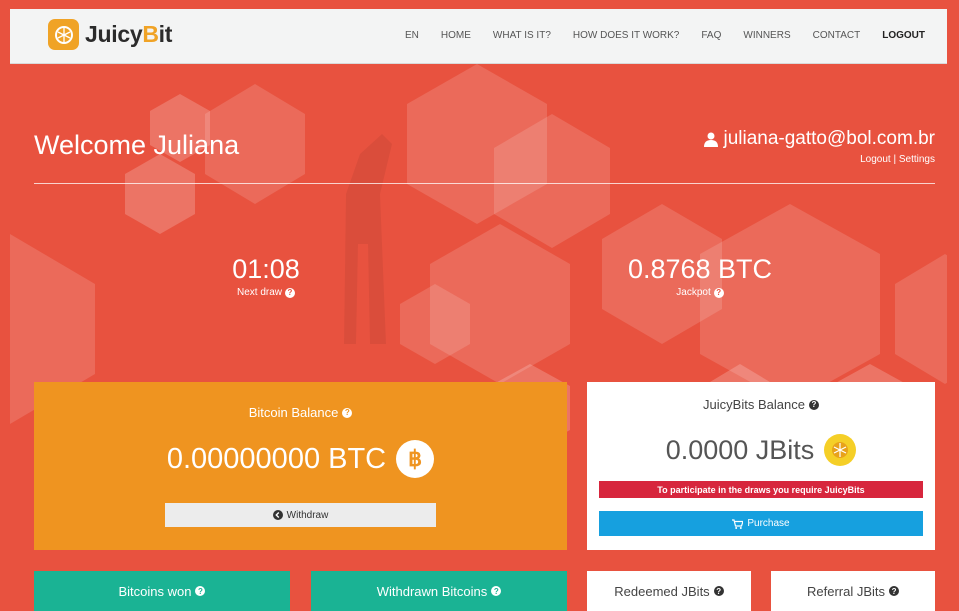 The width and height of the screenshot is (959, 611). Describe the element at coordinates (917, 159) in the screenshot. I see `settings-link: Settings` at that location.